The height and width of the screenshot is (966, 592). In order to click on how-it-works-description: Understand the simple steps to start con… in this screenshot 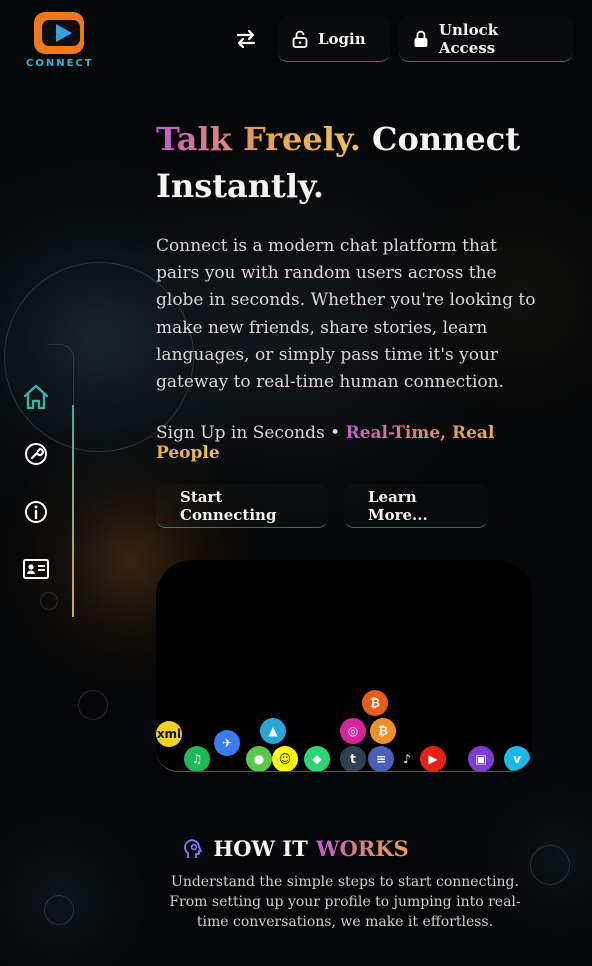, I will do `click(345, 902)`.